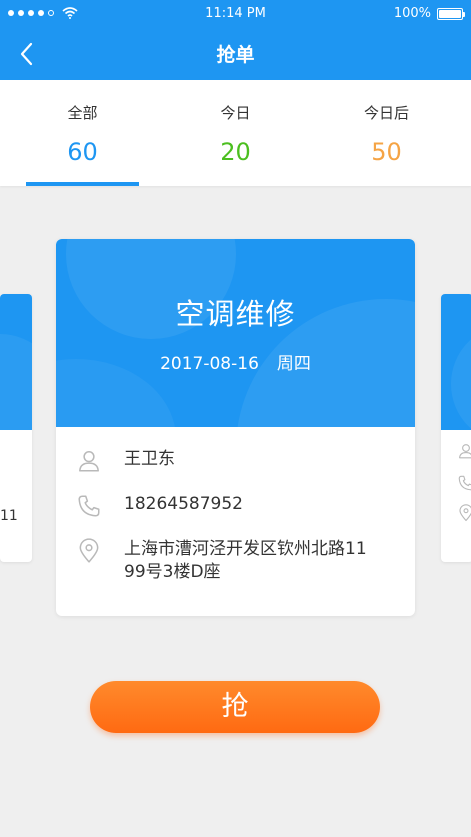 This screenshot has width=471, height=837. I want to click on phone-number: 18264587952, so click(183, 504).